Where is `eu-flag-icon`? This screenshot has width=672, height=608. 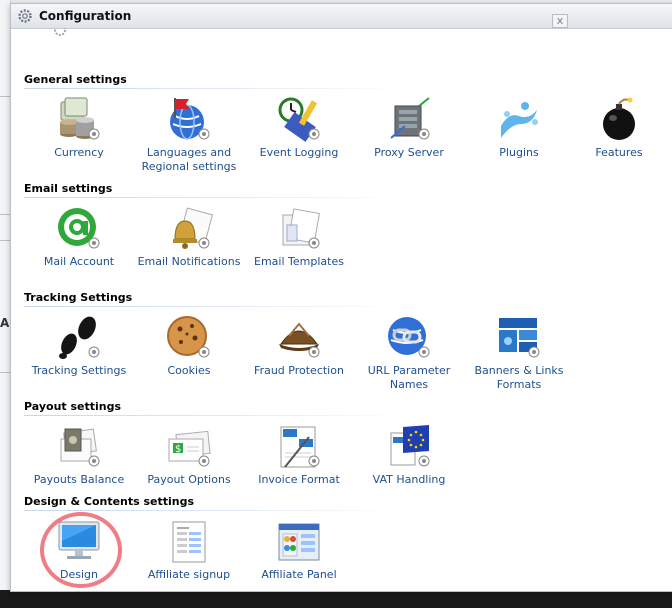 eu-flag-icon is located at coordinates (410, 446).